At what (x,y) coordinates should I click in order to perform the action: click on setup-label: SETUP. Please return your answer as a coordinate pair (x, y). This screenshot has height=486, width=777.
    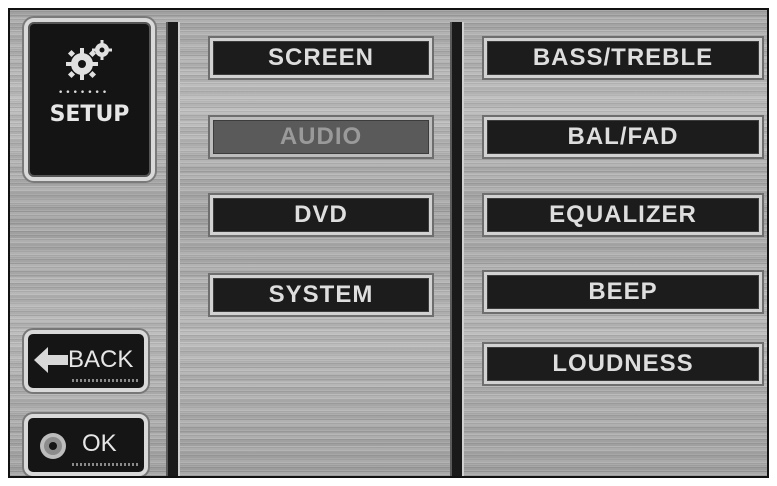
    Looking at the image, I should click on (89, 114).